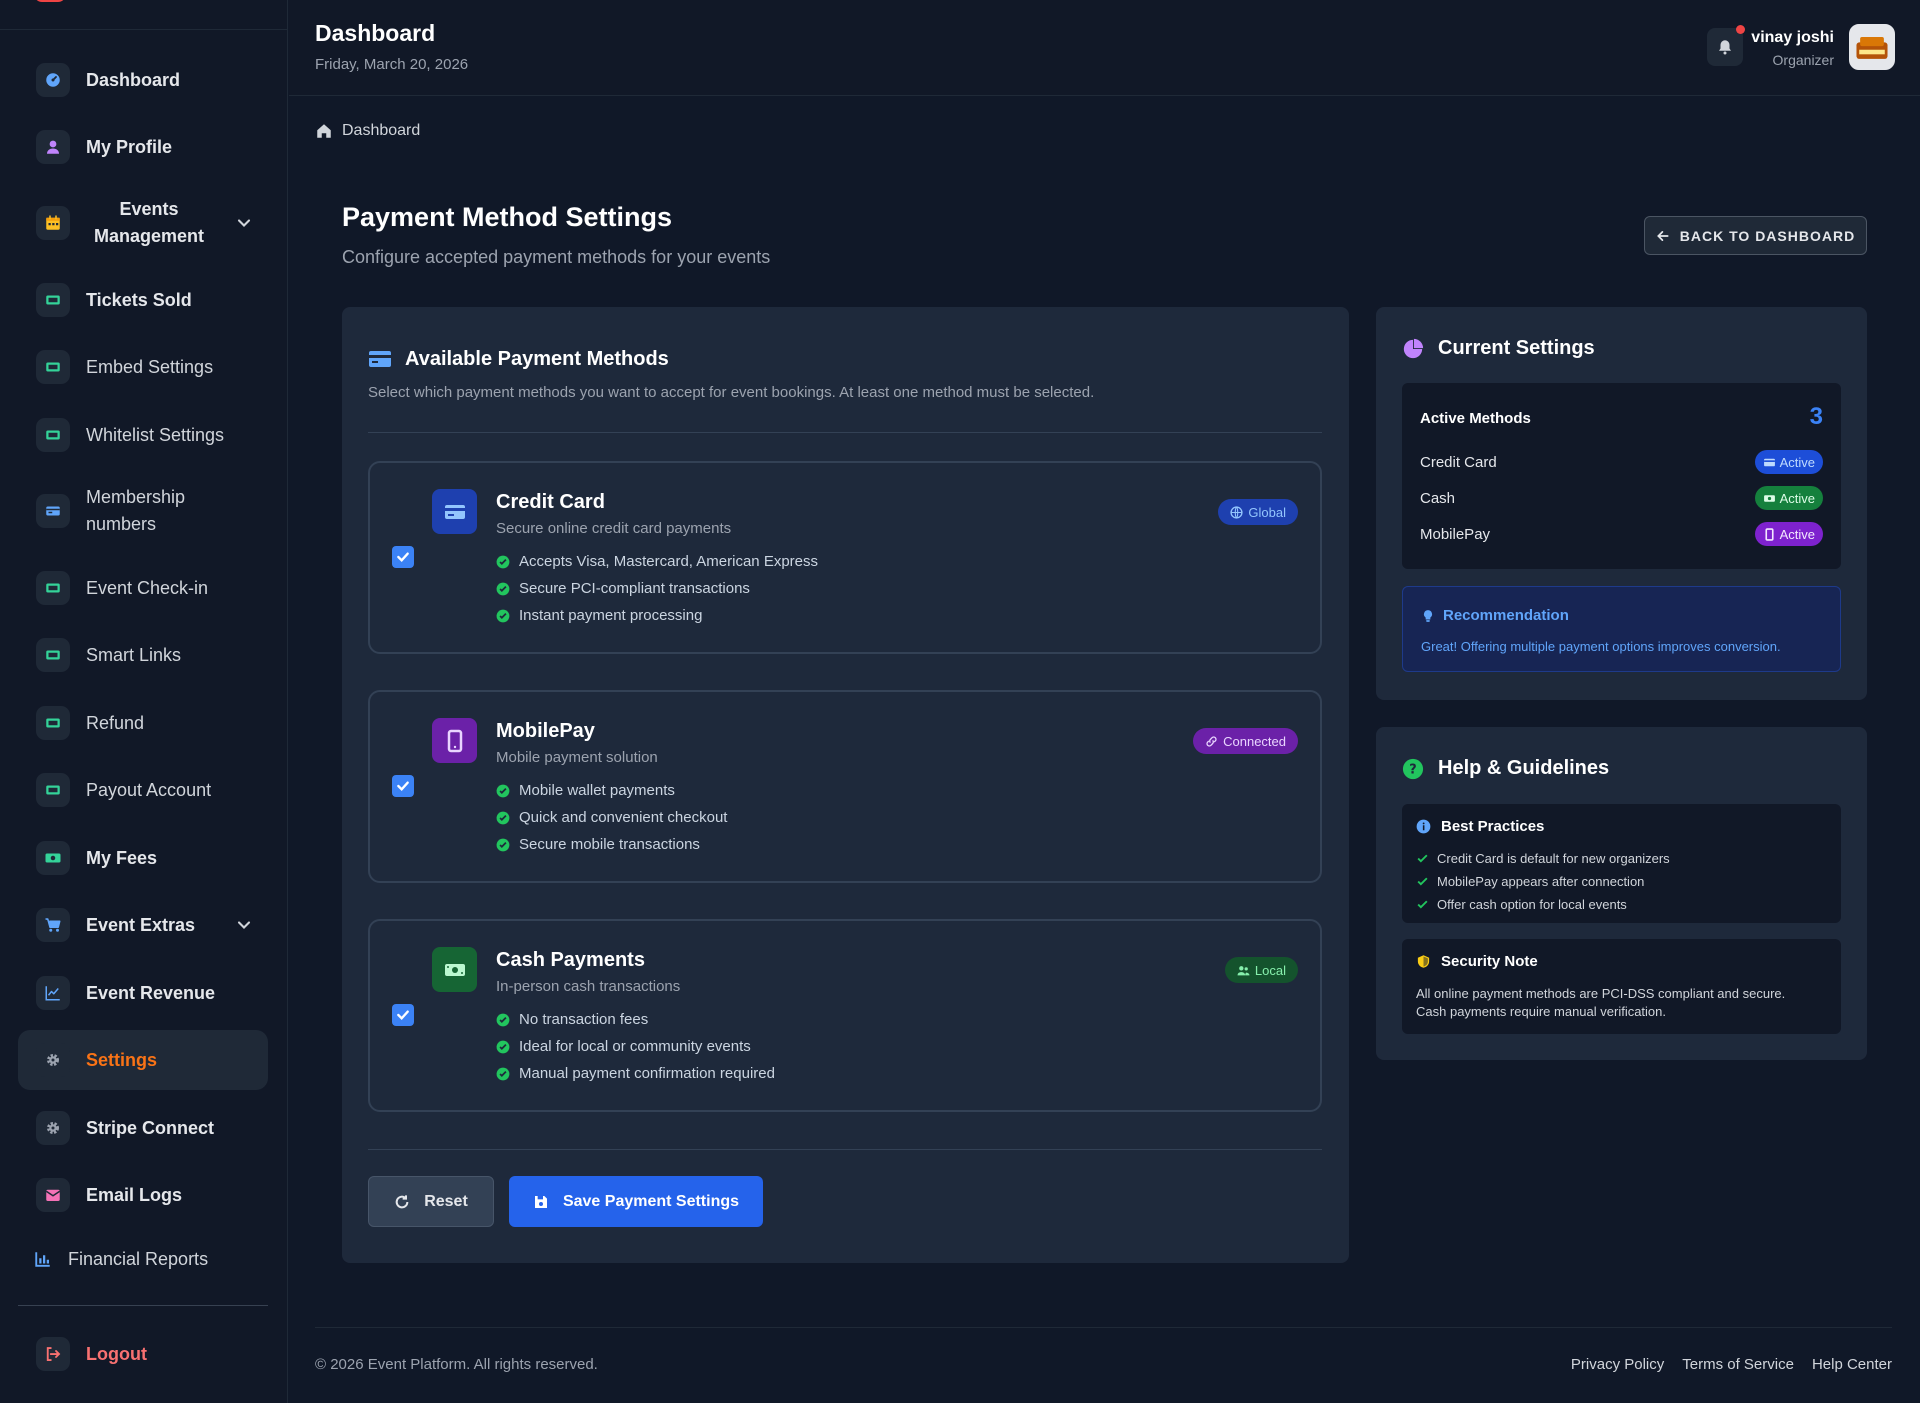  Describe the element at coordinates (636, 1201) in the screenshot. I see `save-payment-settings-button: Save Payment Settings` at that location.